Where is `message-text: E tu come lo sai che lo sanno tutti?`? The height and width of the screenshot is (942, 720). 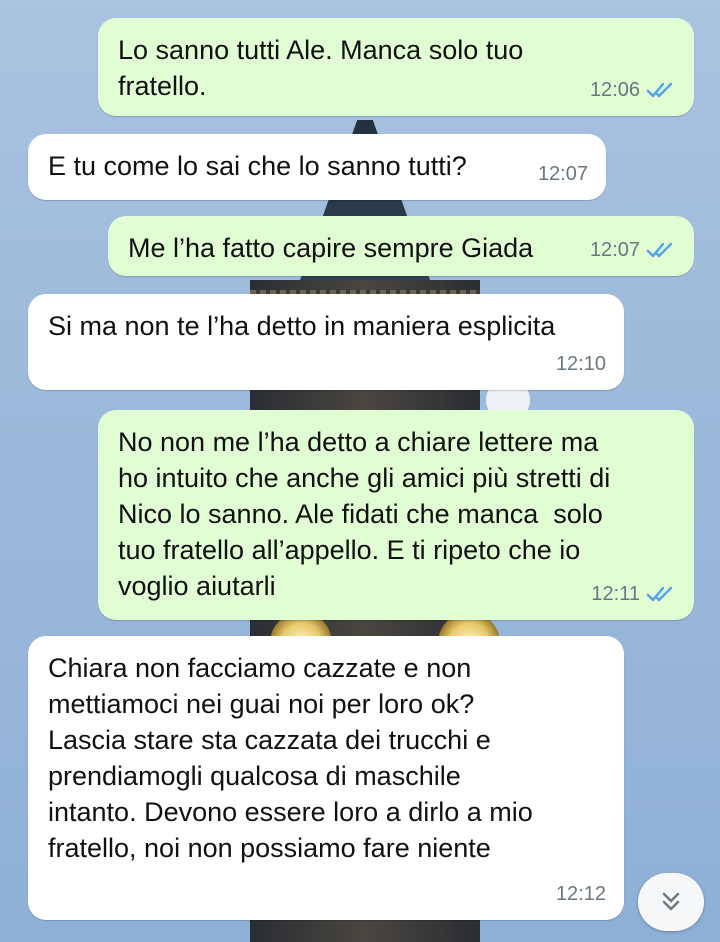
message-text: E tu come lo sai che lo sanno tutti? is located at coordinates (257, 166).